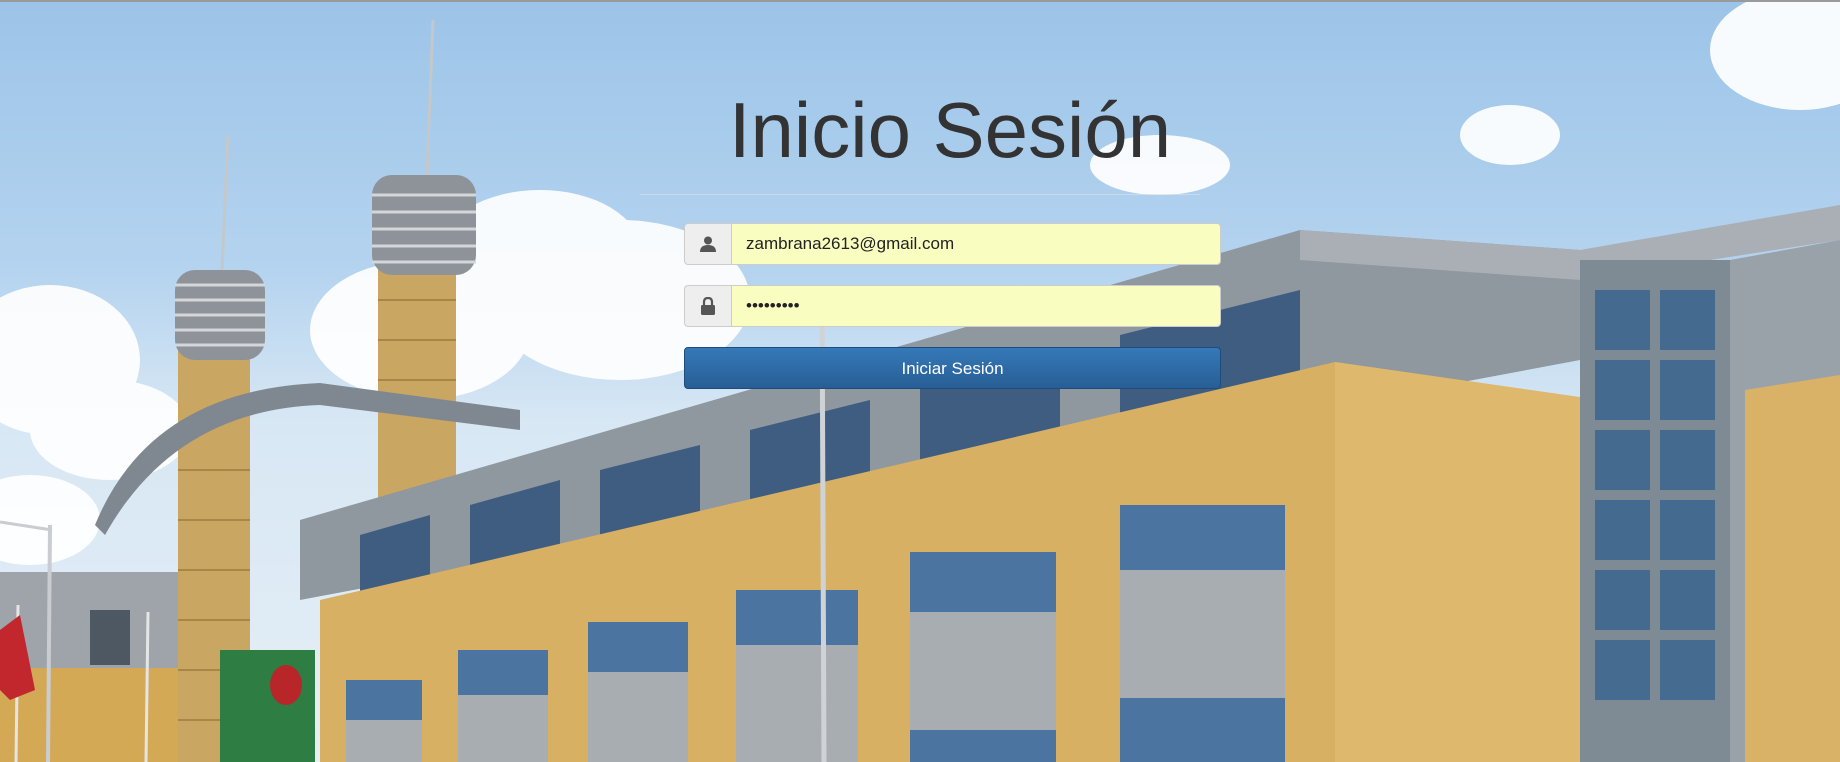  I want to click on title-divider, so click(920, 194).